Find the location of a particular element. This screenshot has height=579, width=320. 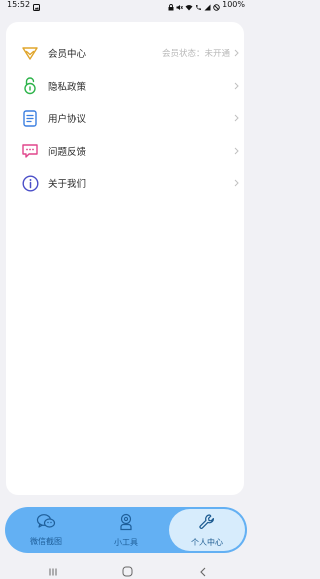

menu-item-vip-center: 会员中心 会员状态：未开通 is located at coordinates (125, 53).